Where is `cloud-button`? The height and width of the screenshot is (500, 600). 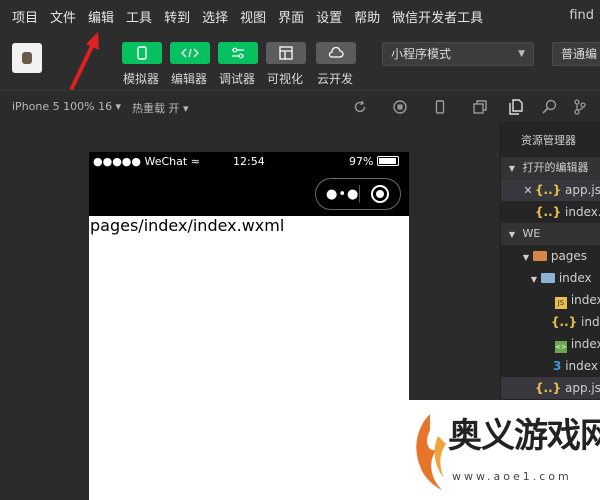
cloud-button is located at coordinates (336, 53).